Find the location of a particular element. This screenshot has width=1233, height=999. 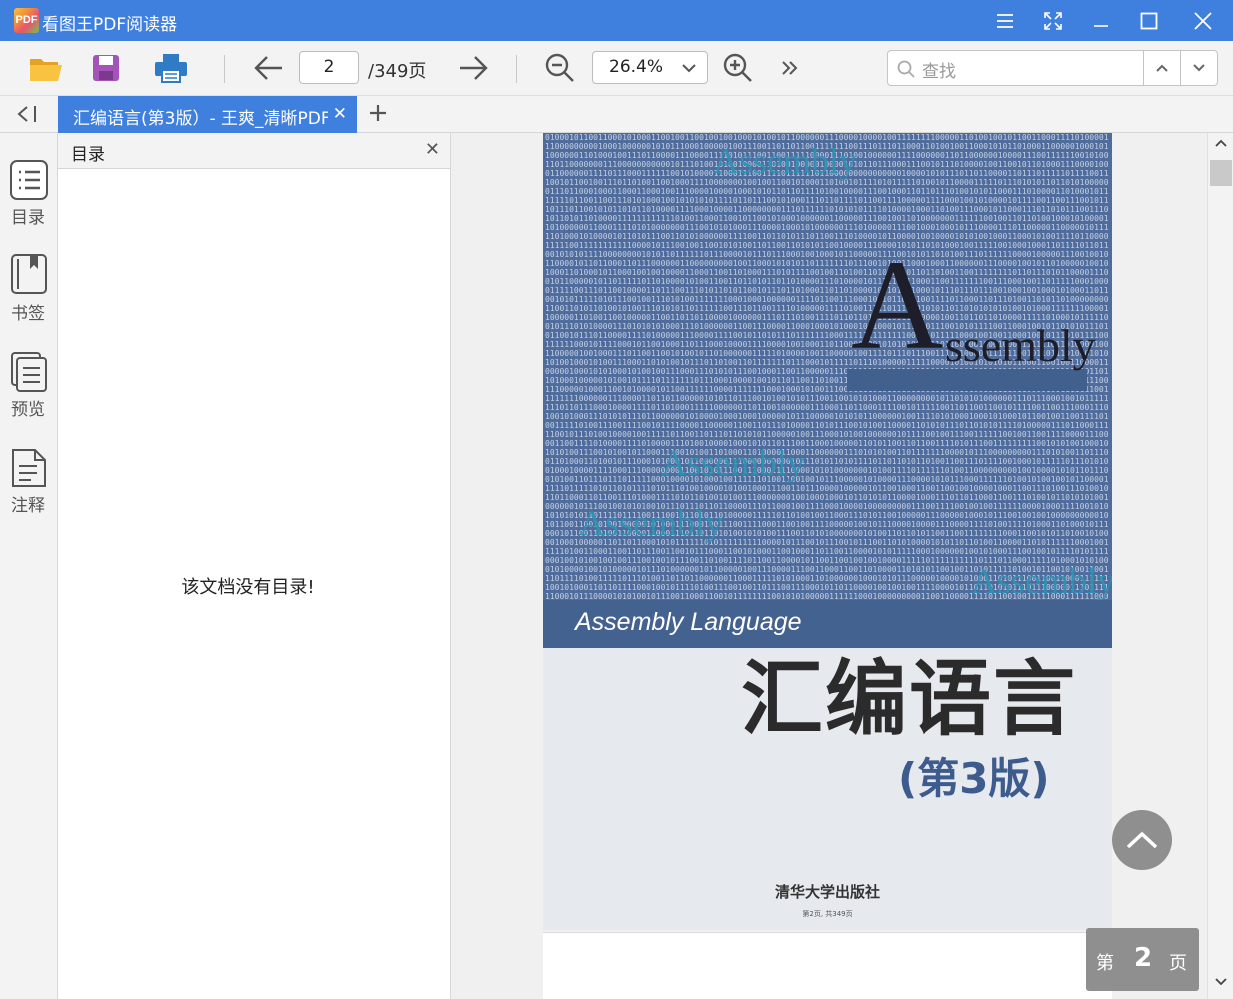

collapse-left-icon is located at coordinates (26, 114).